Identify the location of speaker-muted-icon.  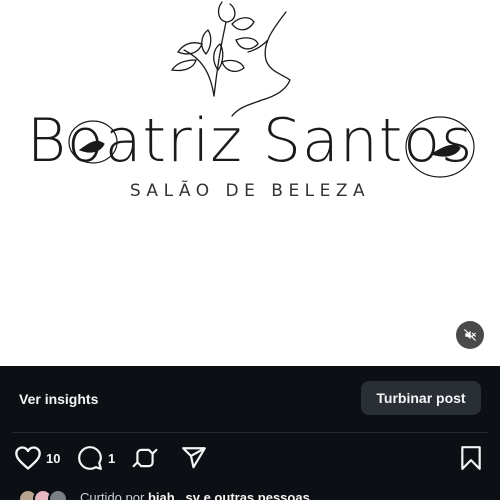
(470, 335).